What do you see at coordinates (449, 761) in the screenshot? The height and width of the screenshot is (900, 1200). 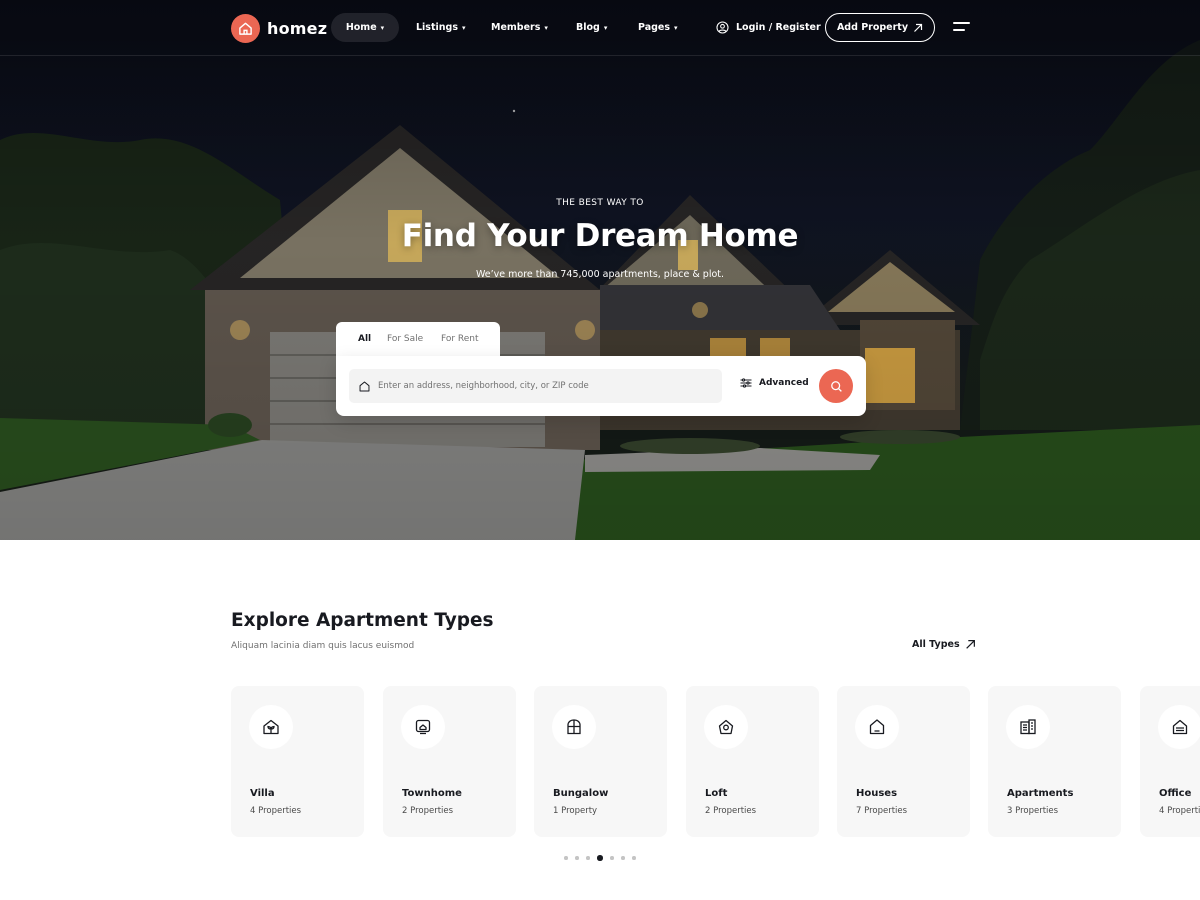 I see `apartment-type-card: Townhome 2 Properties` at bounding box center [449, 761].